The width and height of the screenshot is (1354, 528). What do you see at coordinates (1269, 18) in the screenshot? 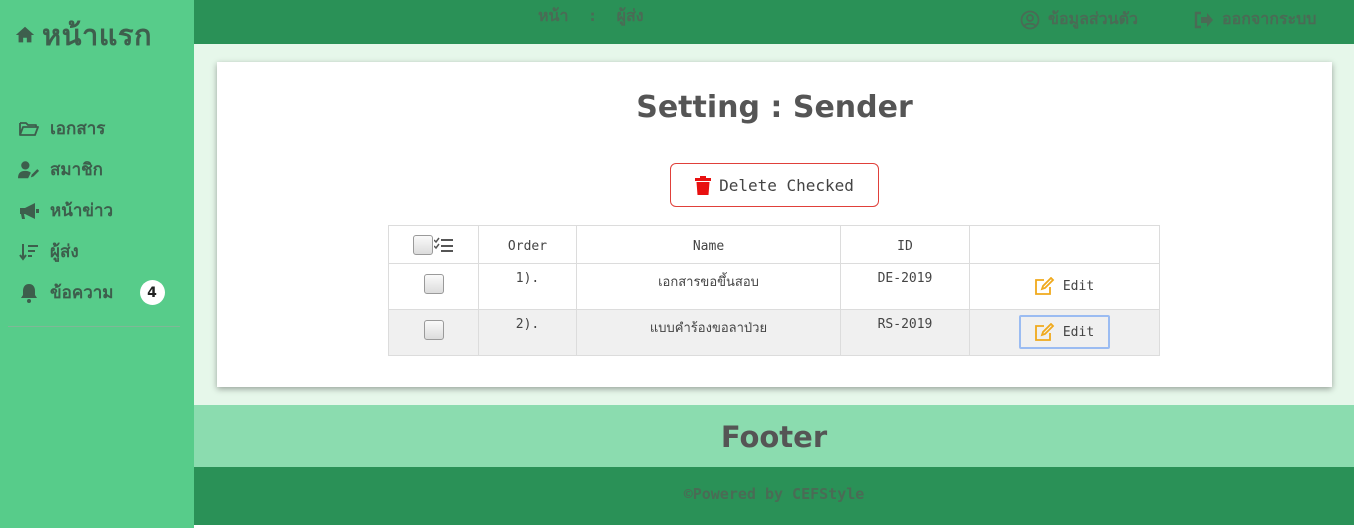
I see `logout-label: ออกจากระบบ` at bounding box center [1269, 18].